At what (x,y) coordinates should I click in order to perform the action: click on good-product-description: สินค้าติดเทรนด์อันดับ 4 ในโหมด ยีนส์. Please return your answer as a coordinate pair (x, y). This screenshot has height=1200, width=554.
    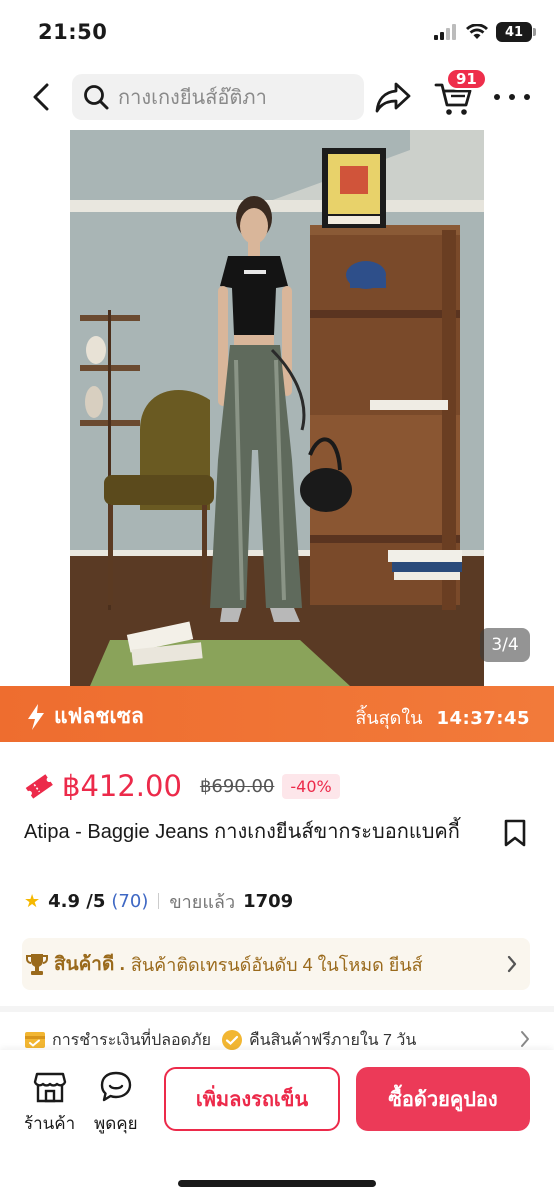
    Looking at the image, I should click on (276, 964).